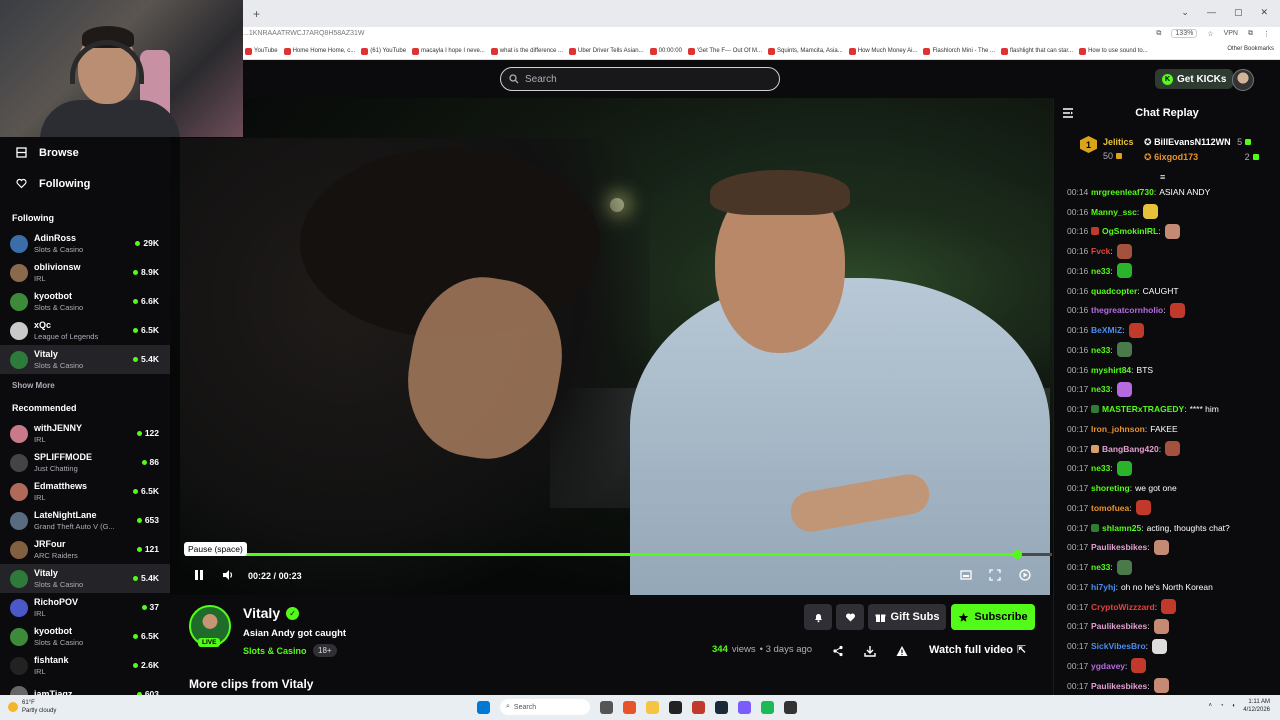 This screenshot has width=1280, height=720. Describe the element at coordinates (1130, 449) in the screenshot. I see `chat-username: BangBang420` at that location.